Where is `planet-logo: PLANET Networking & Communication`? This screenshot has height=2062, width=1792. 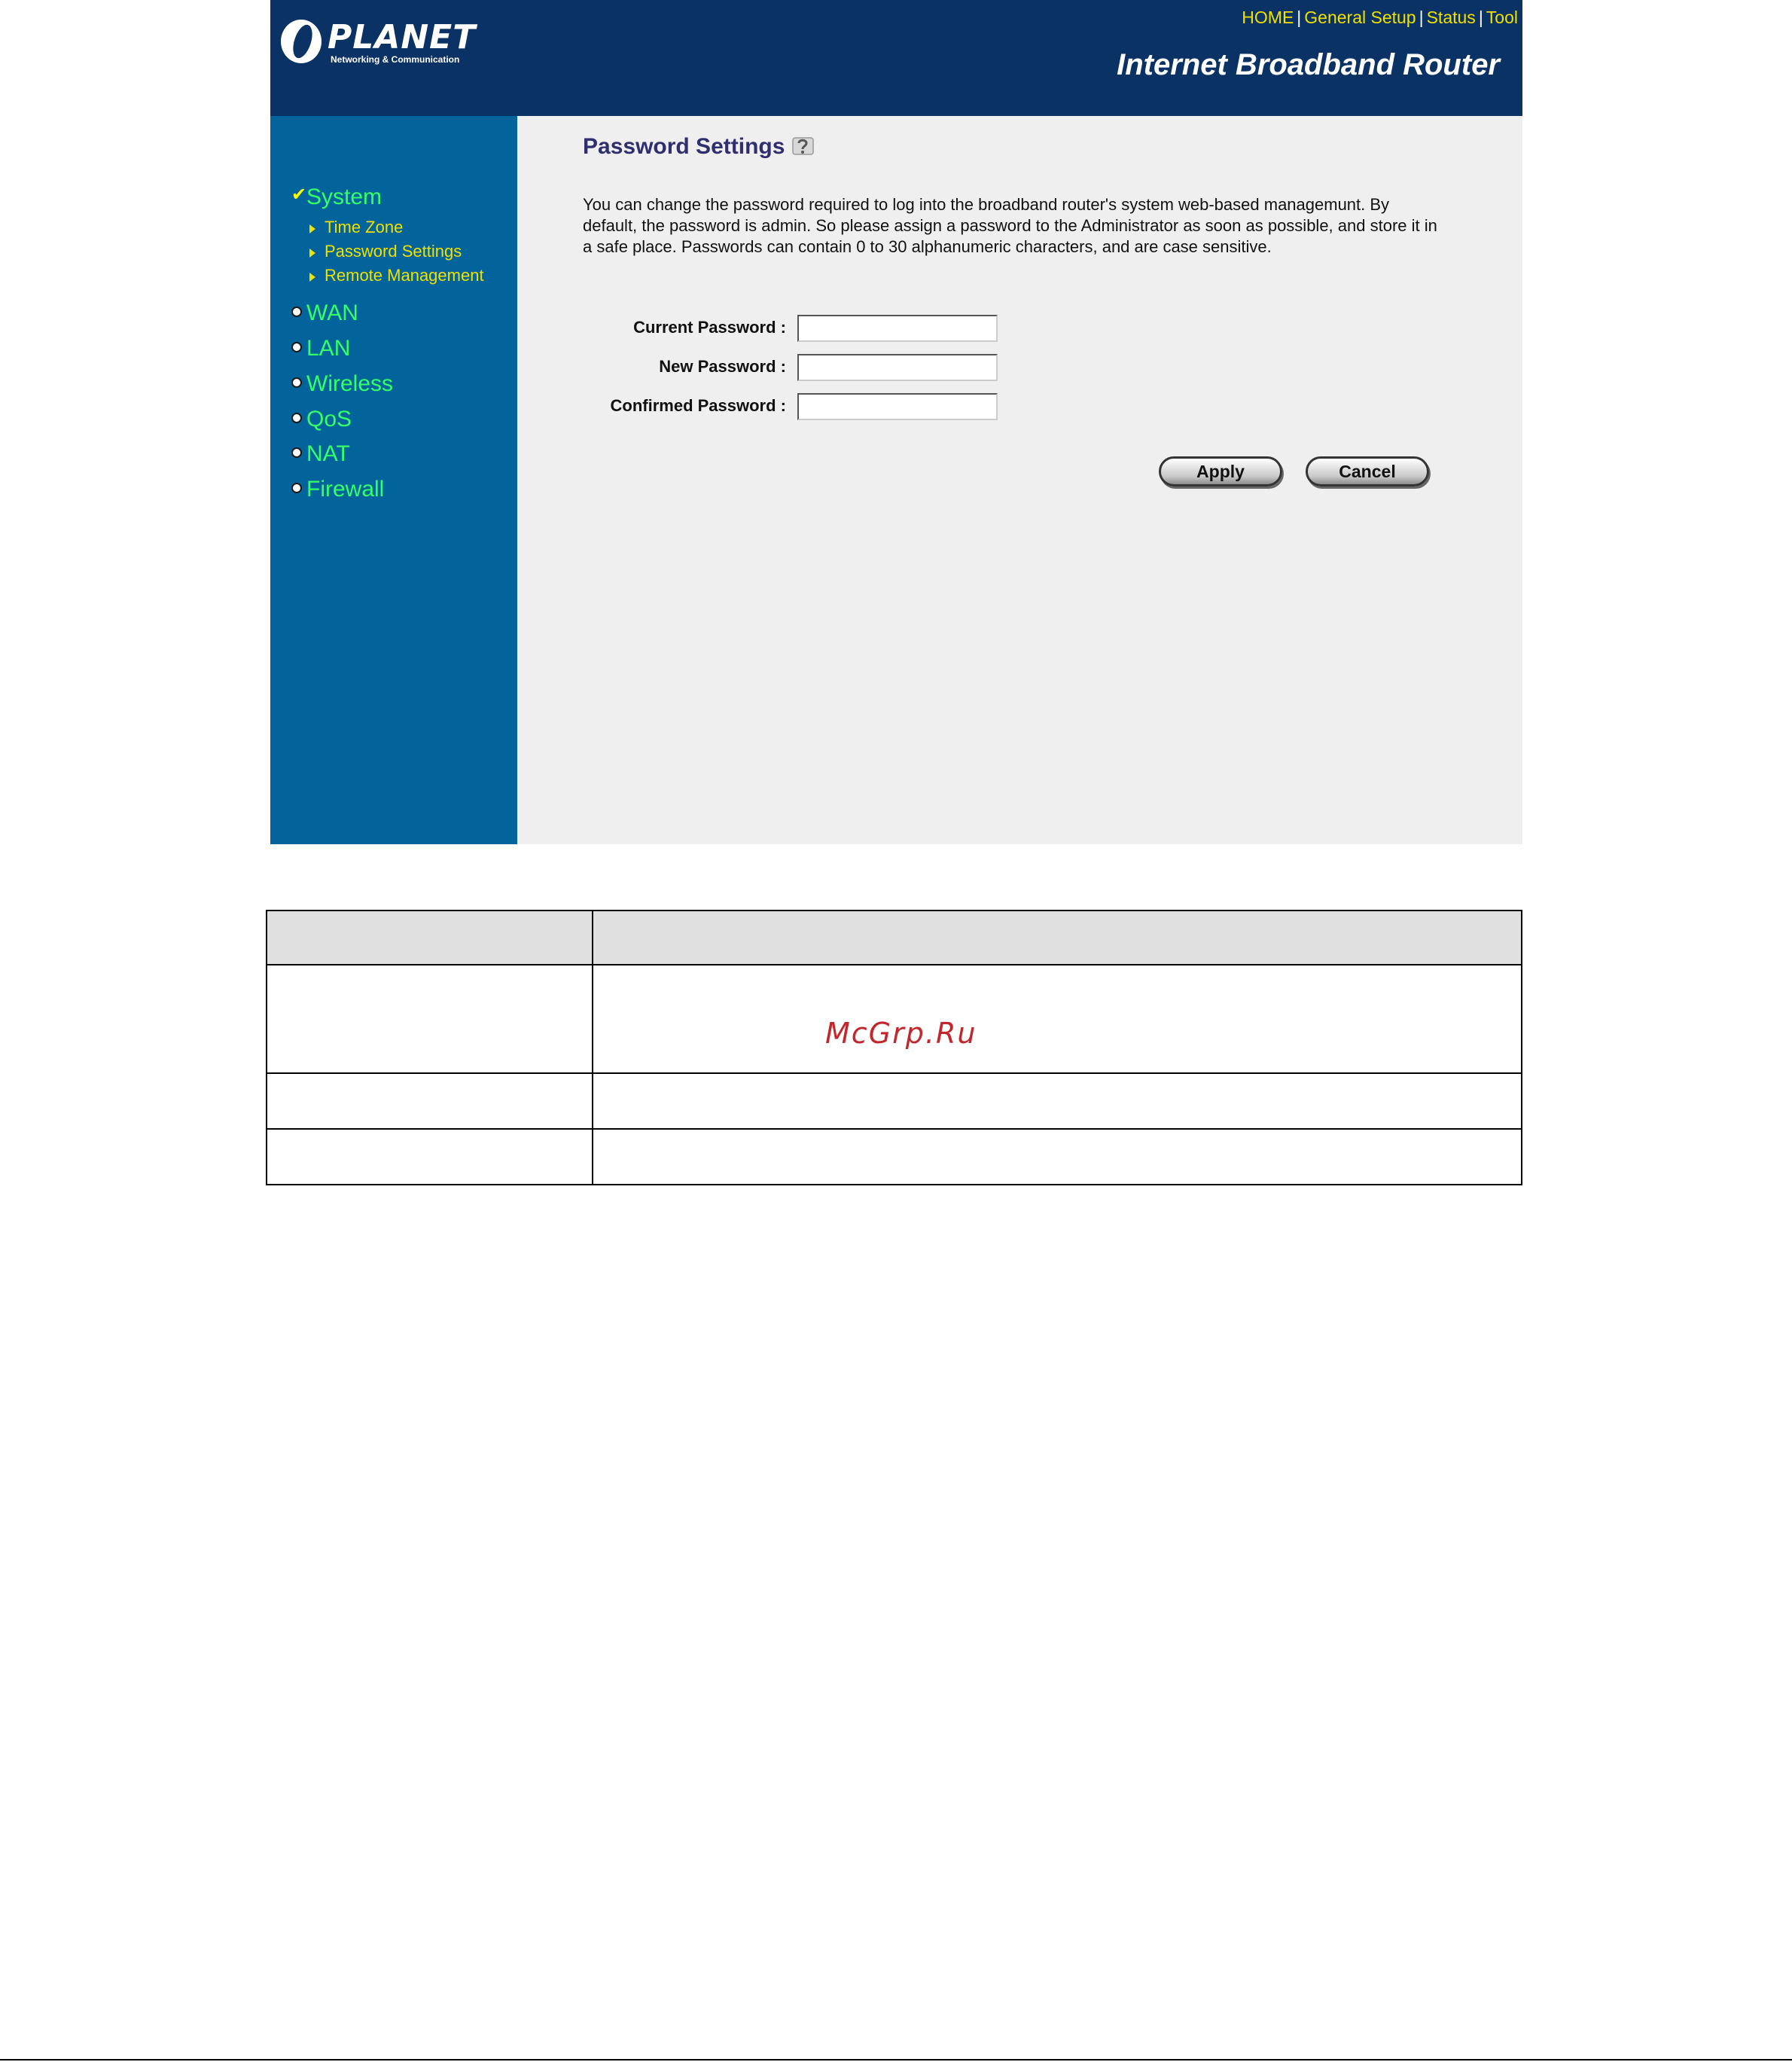 planet-logo: PLANET Networking & Communication is located at coordinates (378, 44).